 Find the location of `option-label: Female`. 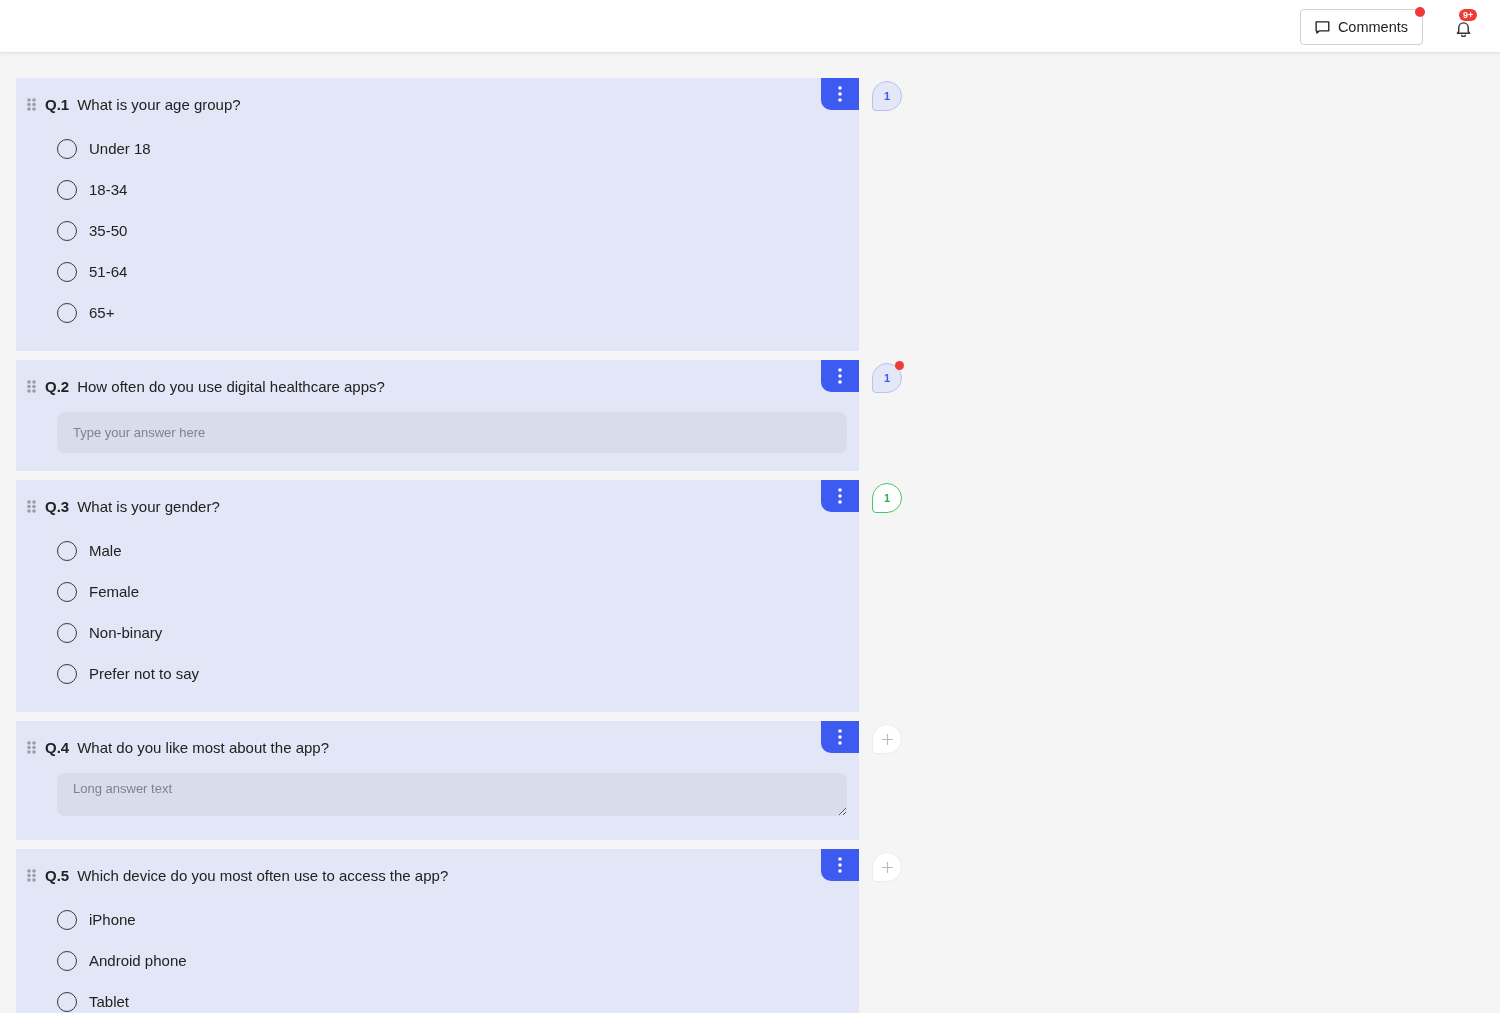

option-label: Female is located at coordinates (114, 591).